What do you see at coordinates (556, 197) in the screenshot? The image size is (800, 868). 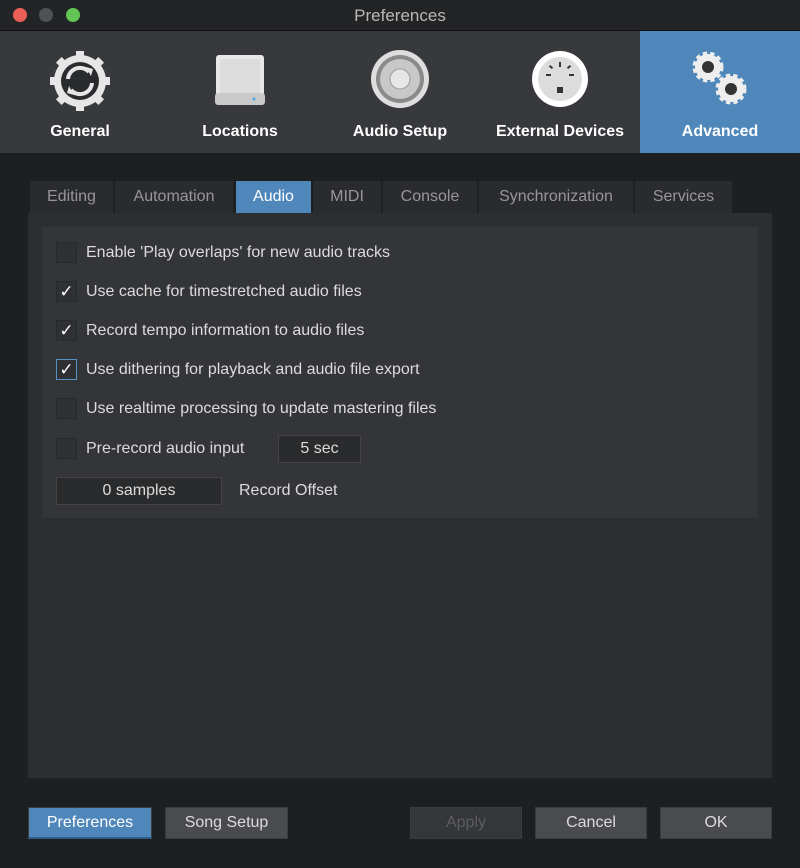 I see `tab-synchronization: Synchronization` at bounding box center [556, 197].